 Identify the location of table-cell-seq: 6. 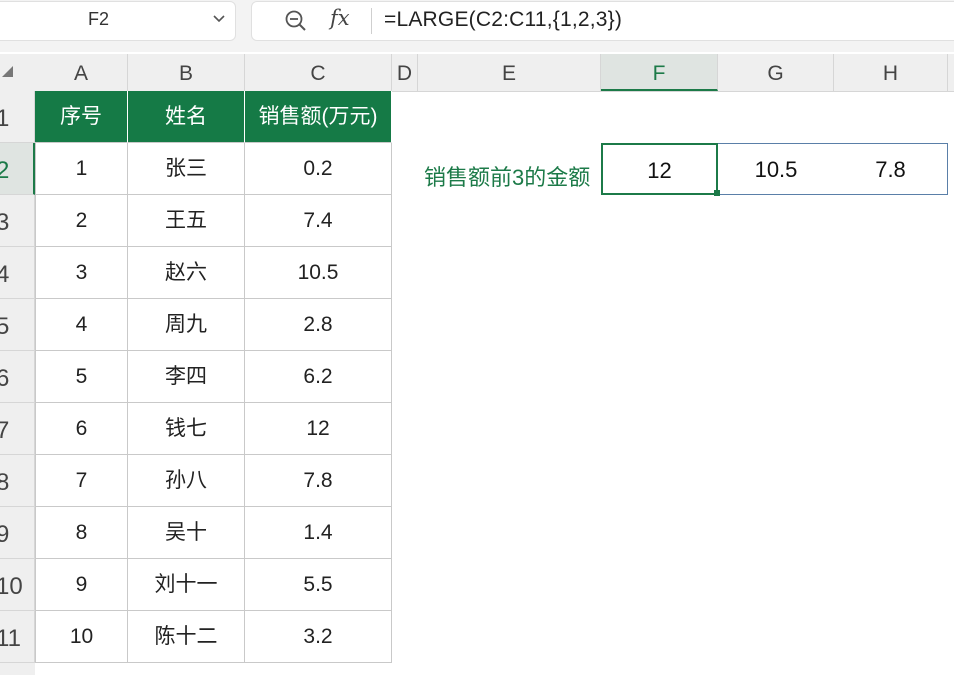
(81, 429).